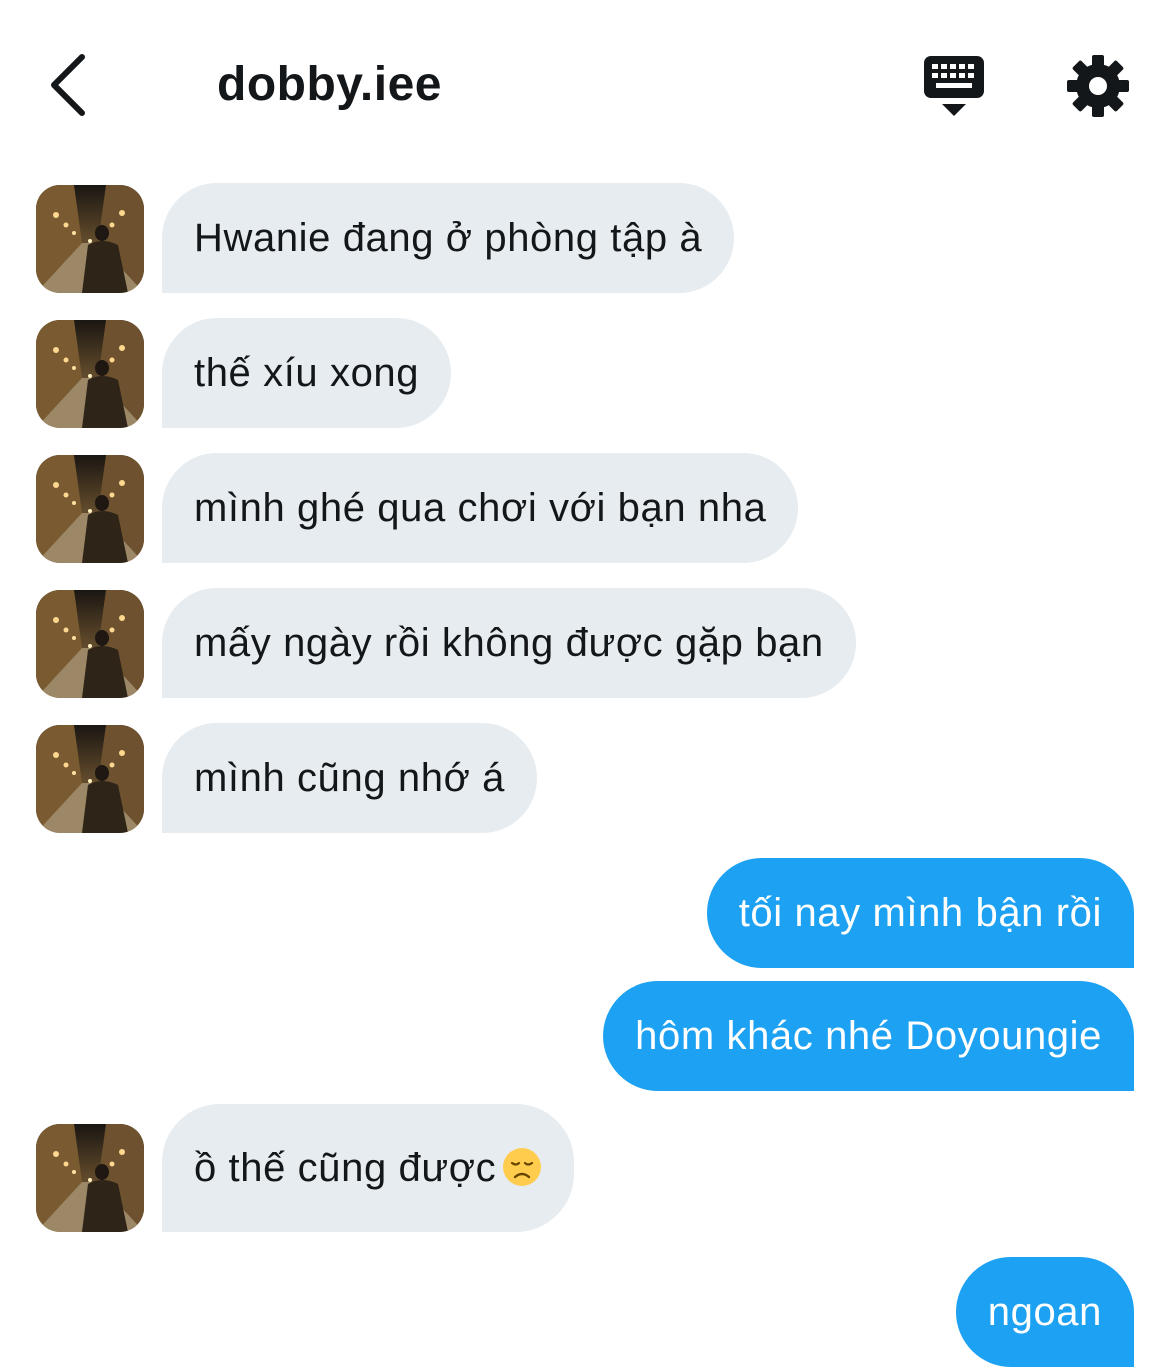 Image resolution: width=1170 pixels, height=1369 pixels. I want to click on message-row-incoming: Hwanie đang ở phòng tập à, so click(585, 238).